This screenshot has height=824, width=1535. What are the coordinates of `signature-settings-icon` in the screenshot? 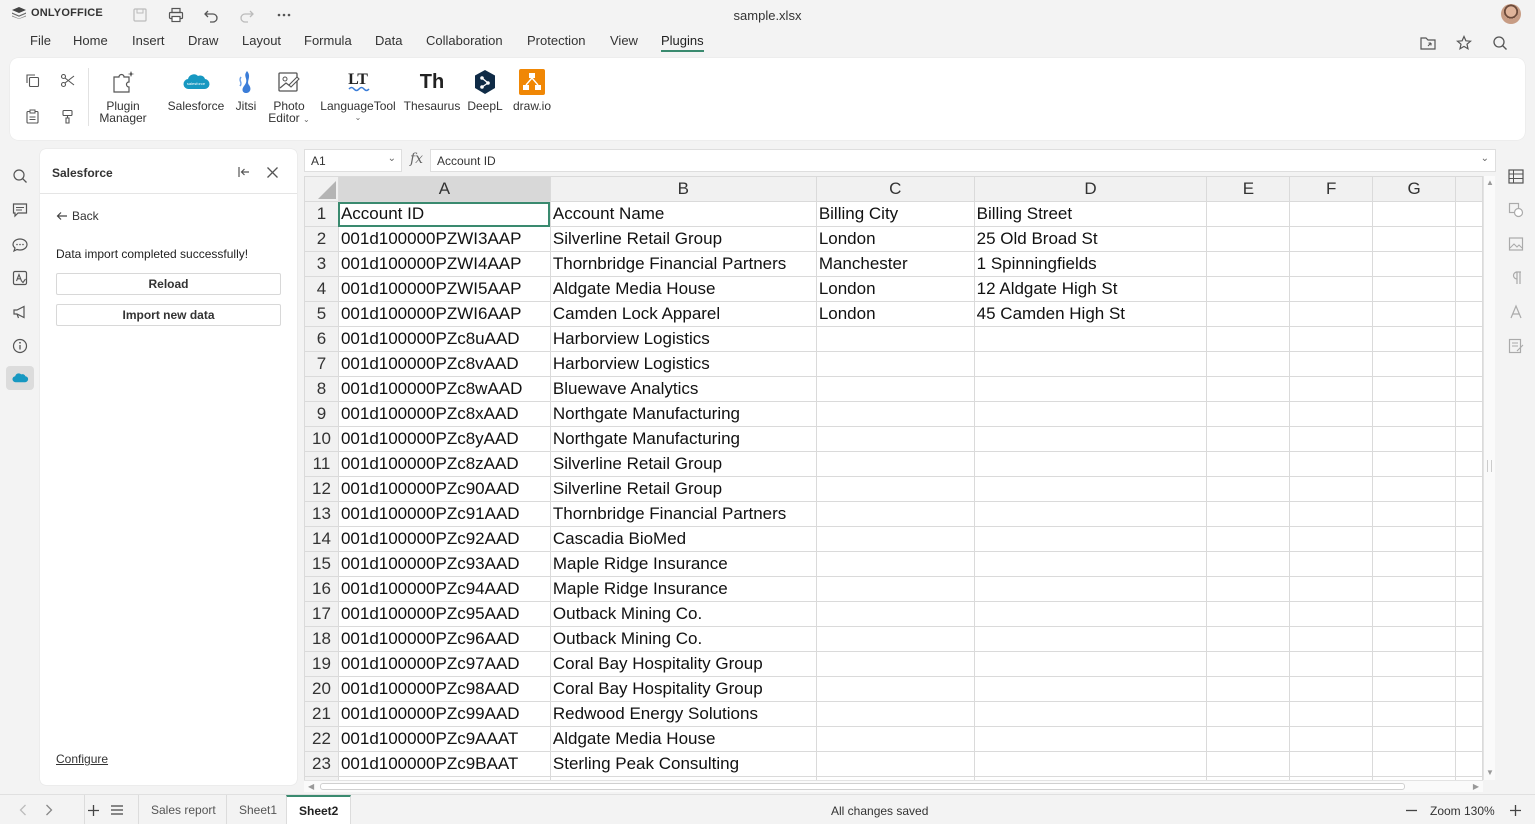 It's located at (1516, 346).